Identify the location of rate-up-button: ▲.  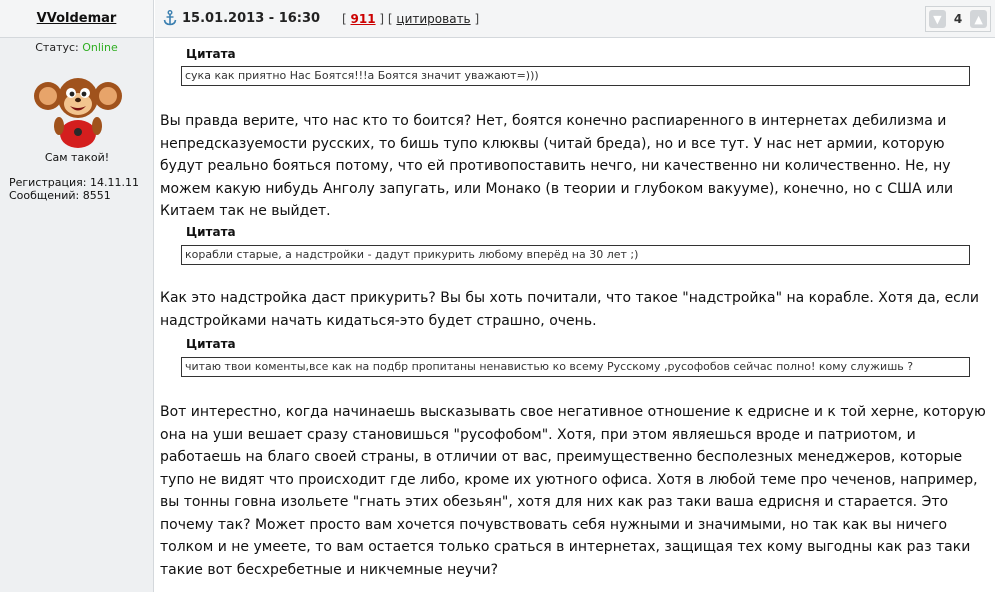
(979, 19).